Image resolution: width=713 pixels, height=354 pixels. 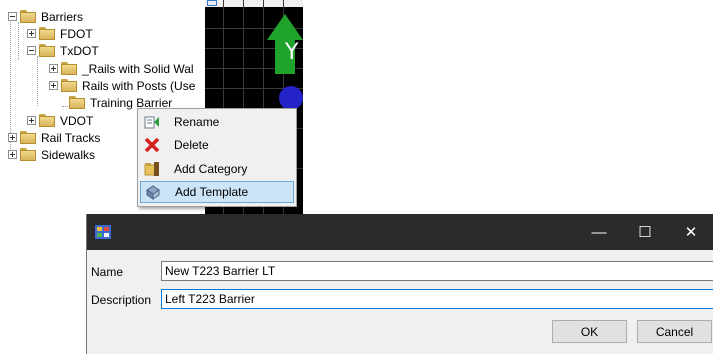 What do you see at coordinates (191, 145) in the screenshot?
I see `menu-item-label: Delete` at bounding box center [191, 145].